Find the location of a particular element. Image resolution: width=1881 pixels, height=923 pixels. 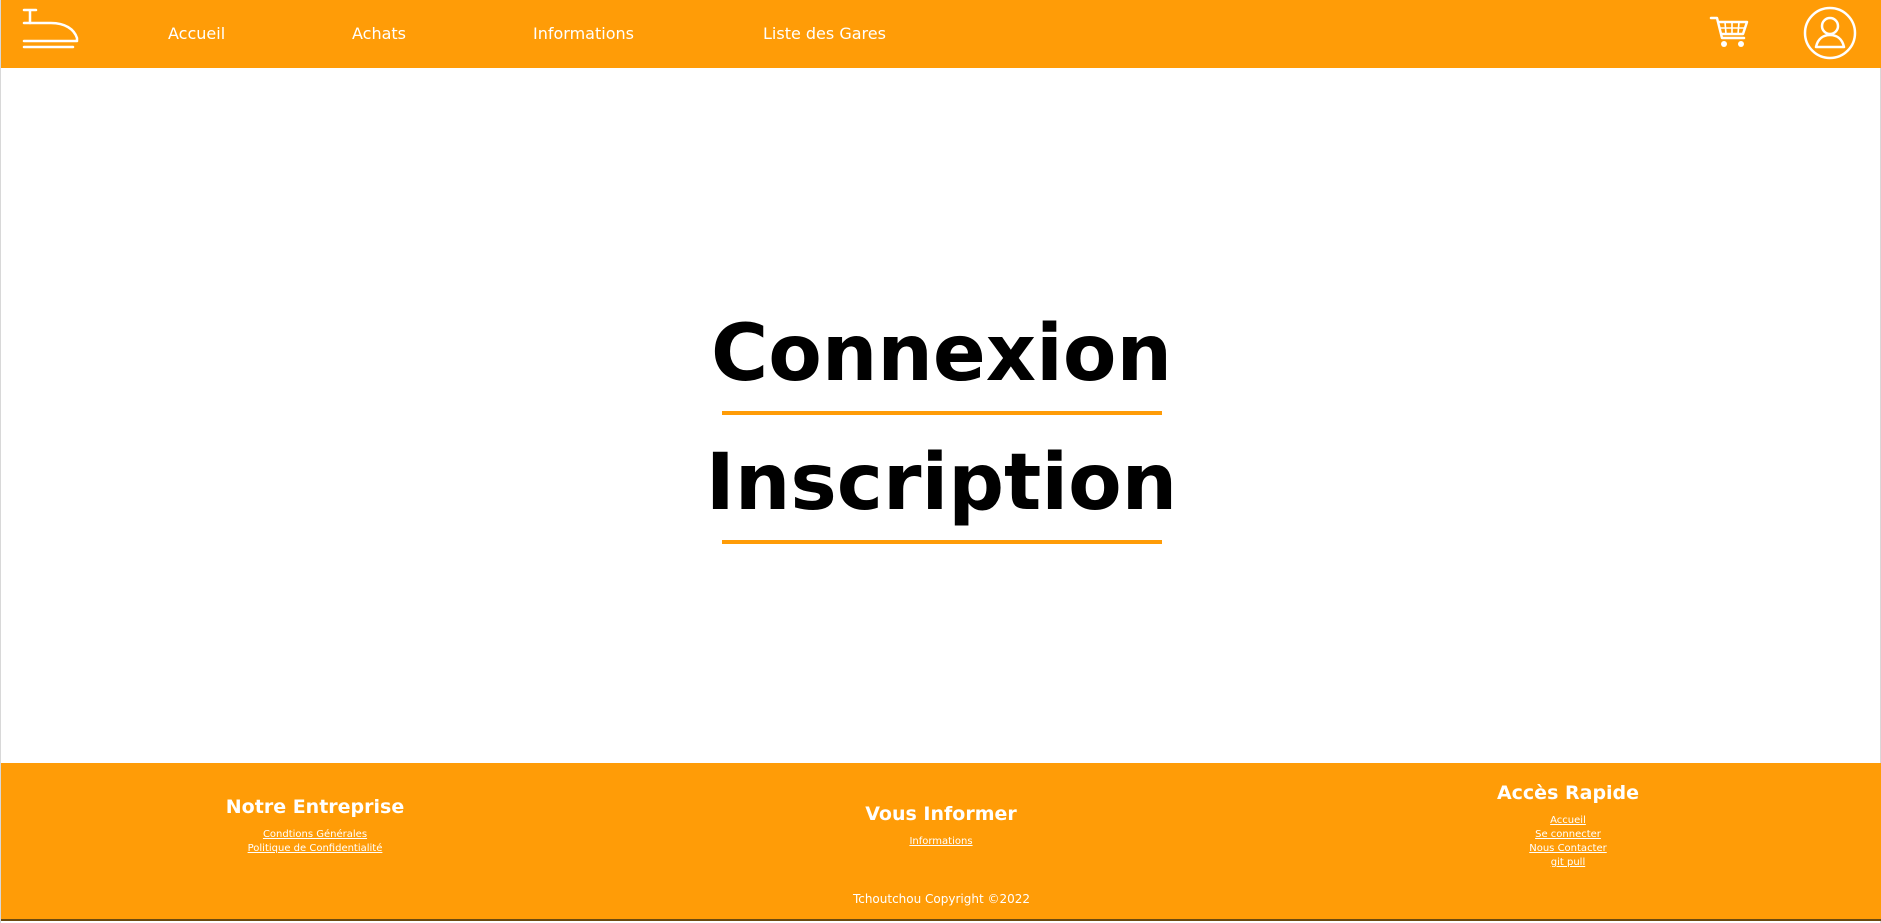

inscription-link: Inscription is located at coordinates (941, 483).